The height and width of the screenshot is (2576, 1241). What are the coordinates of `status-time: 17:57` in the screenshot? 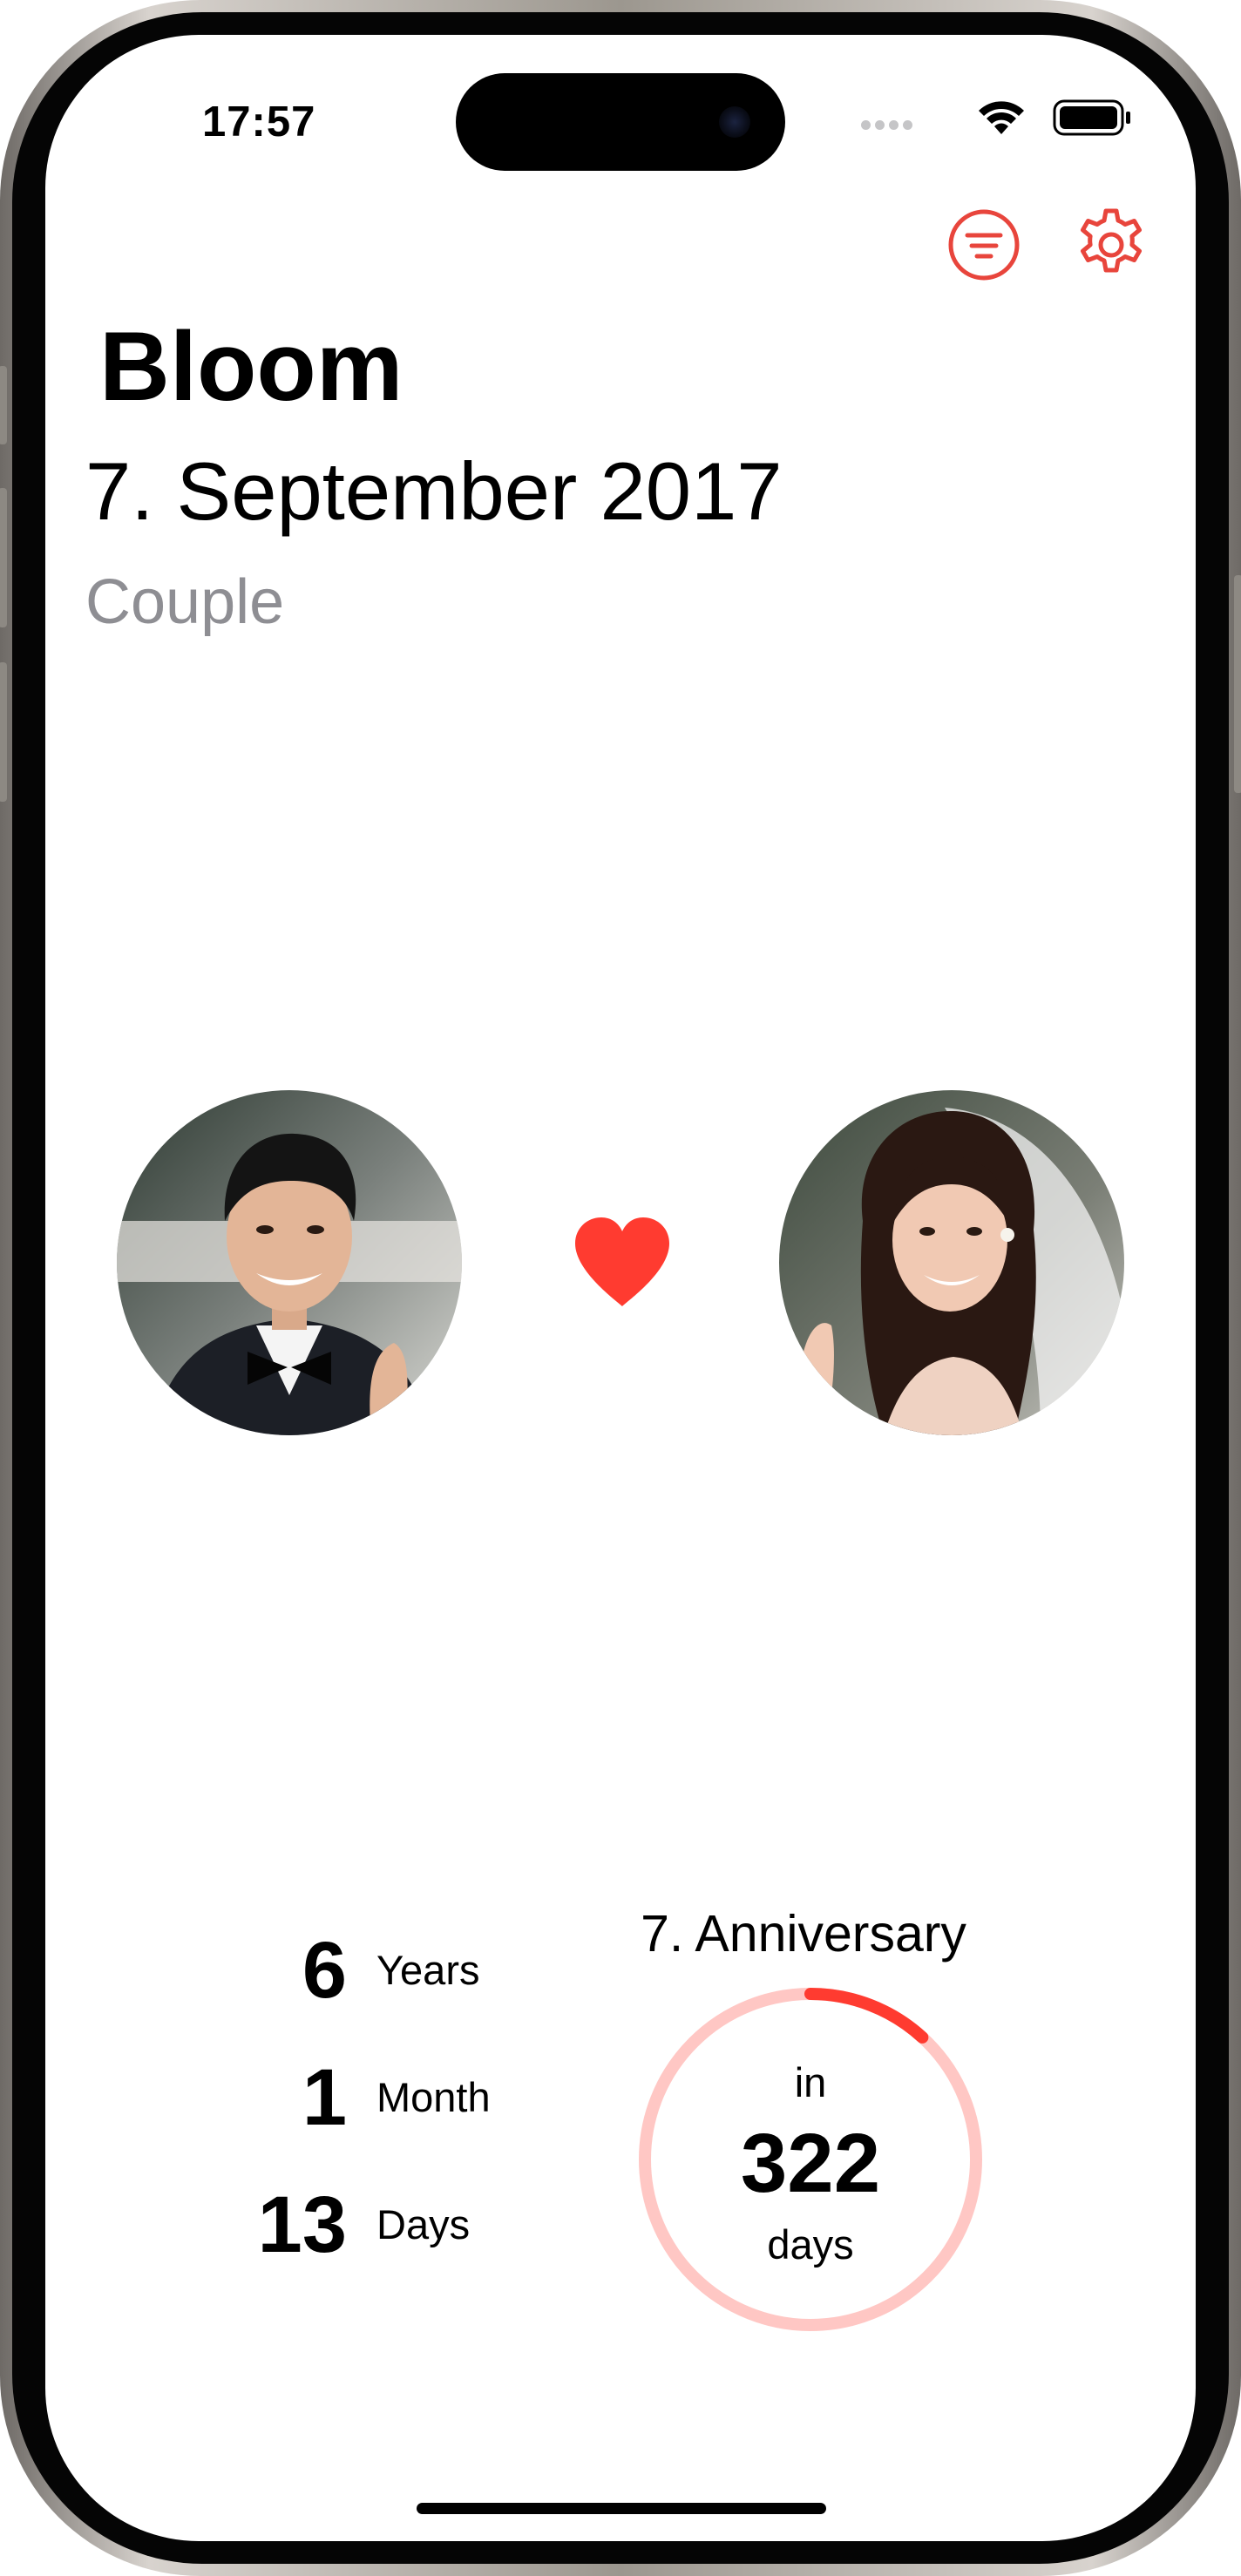 It's located at (259, 122).